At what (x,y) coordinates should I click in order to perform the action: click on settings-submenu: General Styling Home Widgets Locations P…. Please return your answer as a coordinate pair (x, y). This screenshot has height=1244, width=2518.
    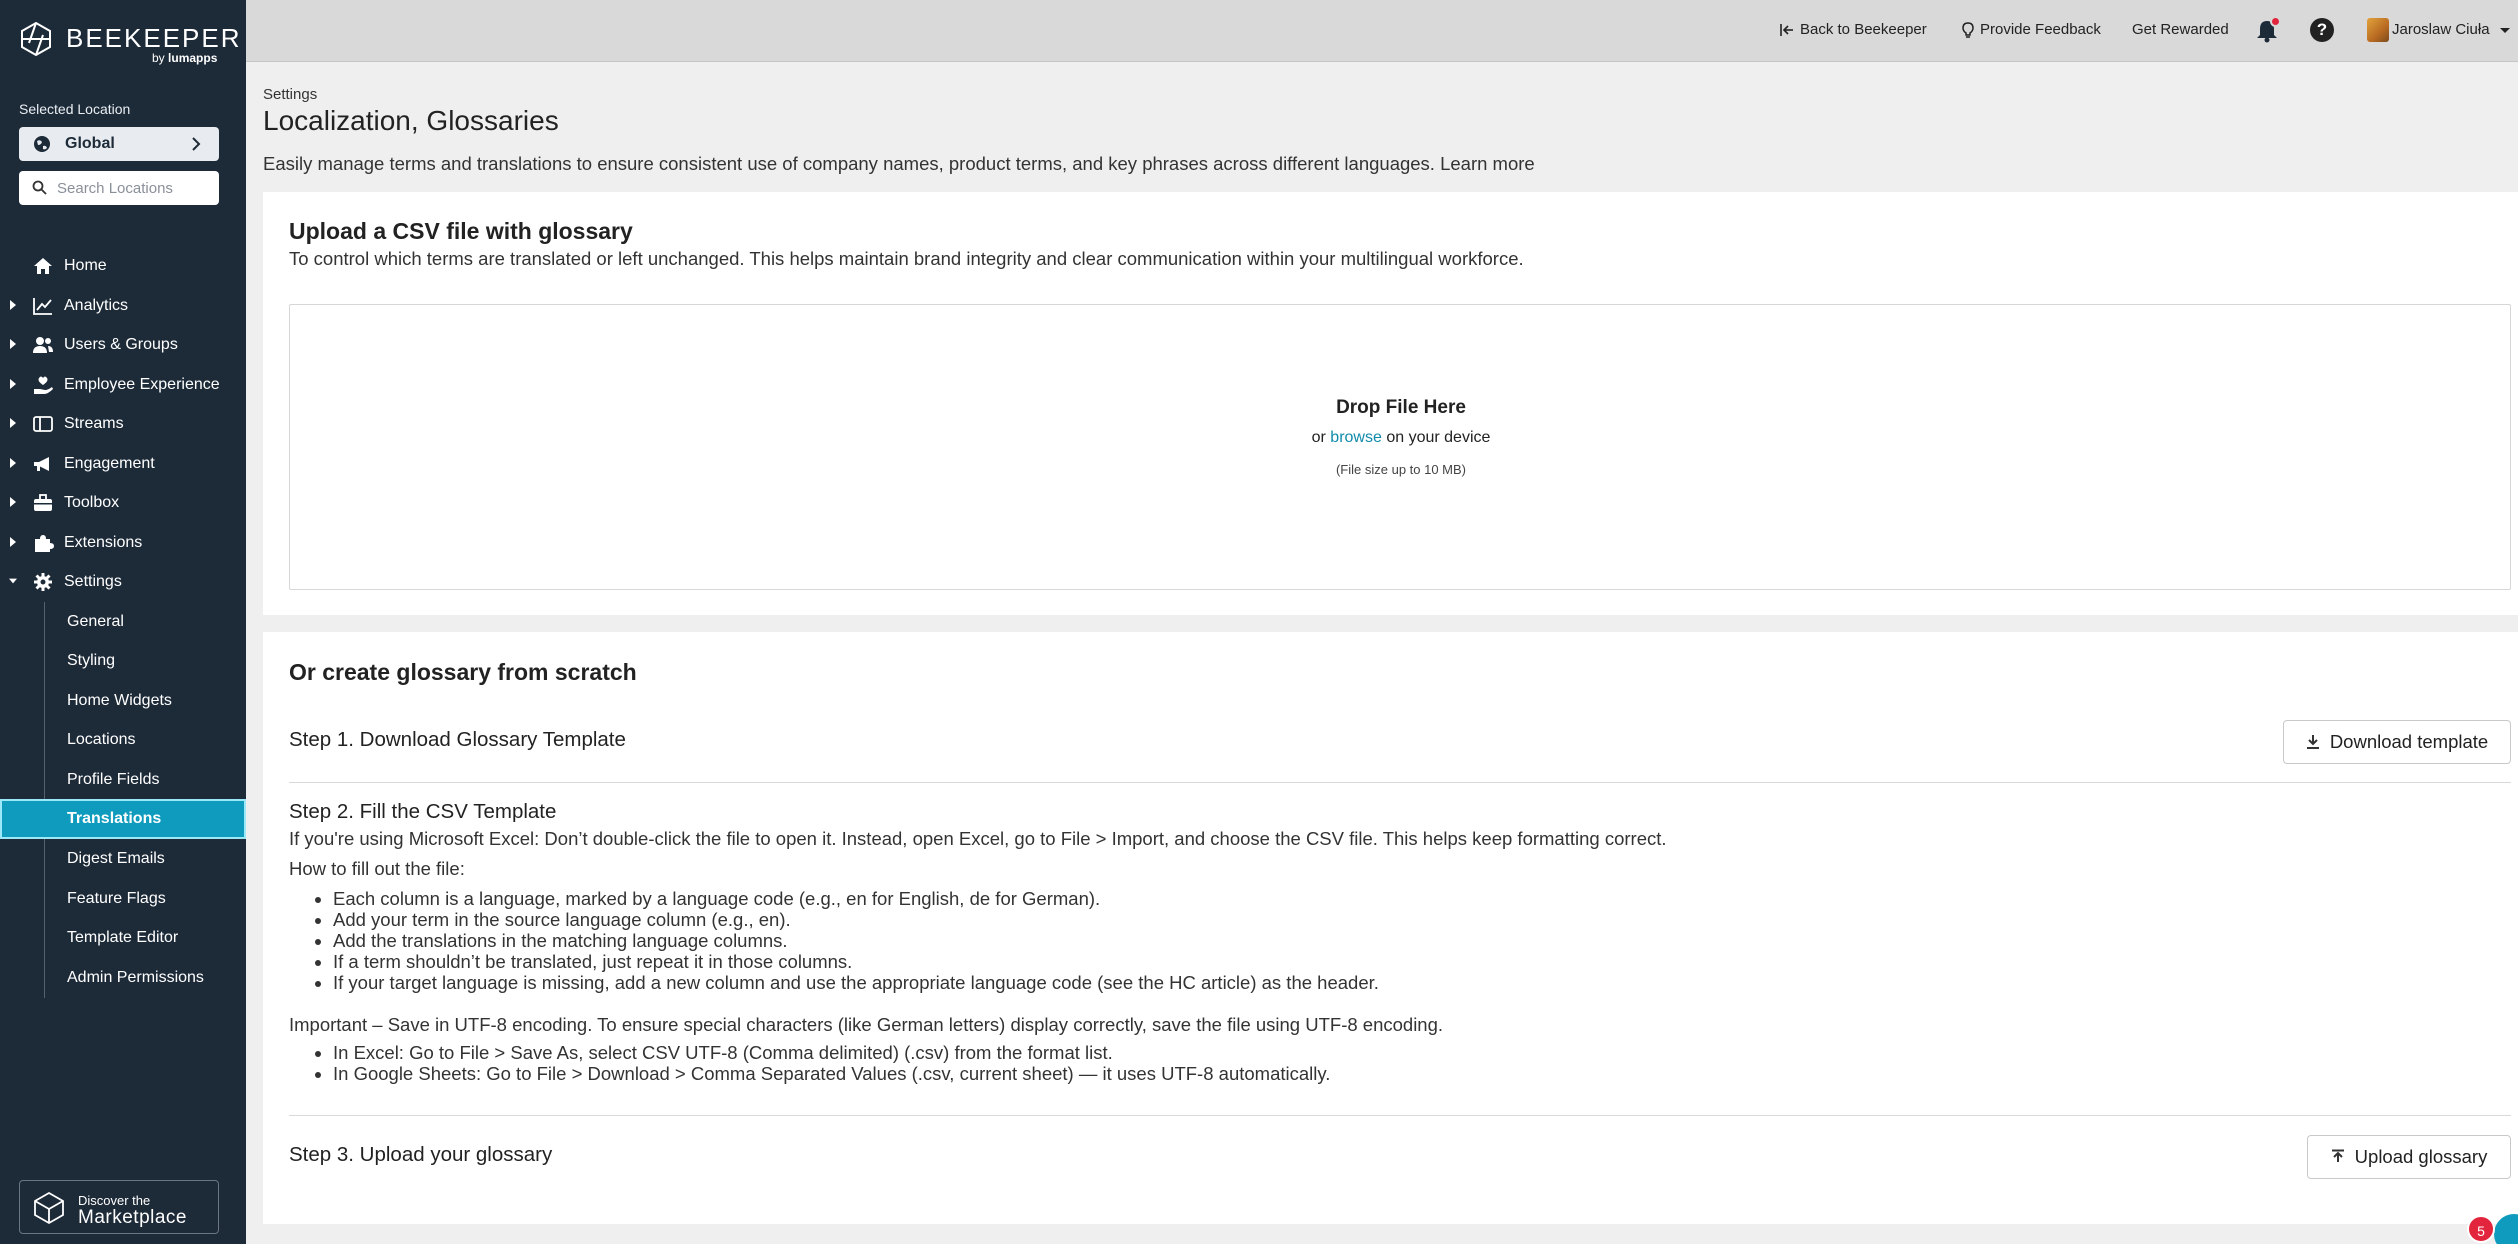
    Looking at the image, I should click on (123, 799).